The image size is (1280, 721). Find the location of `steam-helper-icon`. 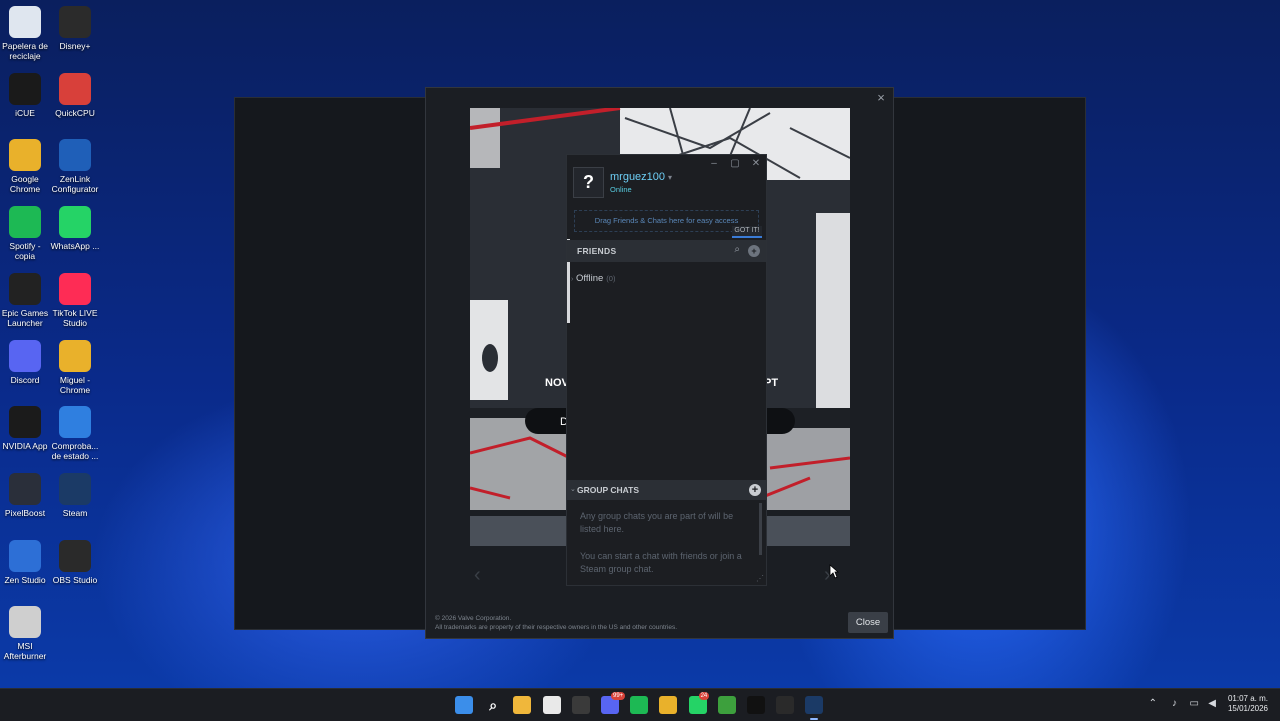

steam-helper-icon is located at coordinates (785, 705).